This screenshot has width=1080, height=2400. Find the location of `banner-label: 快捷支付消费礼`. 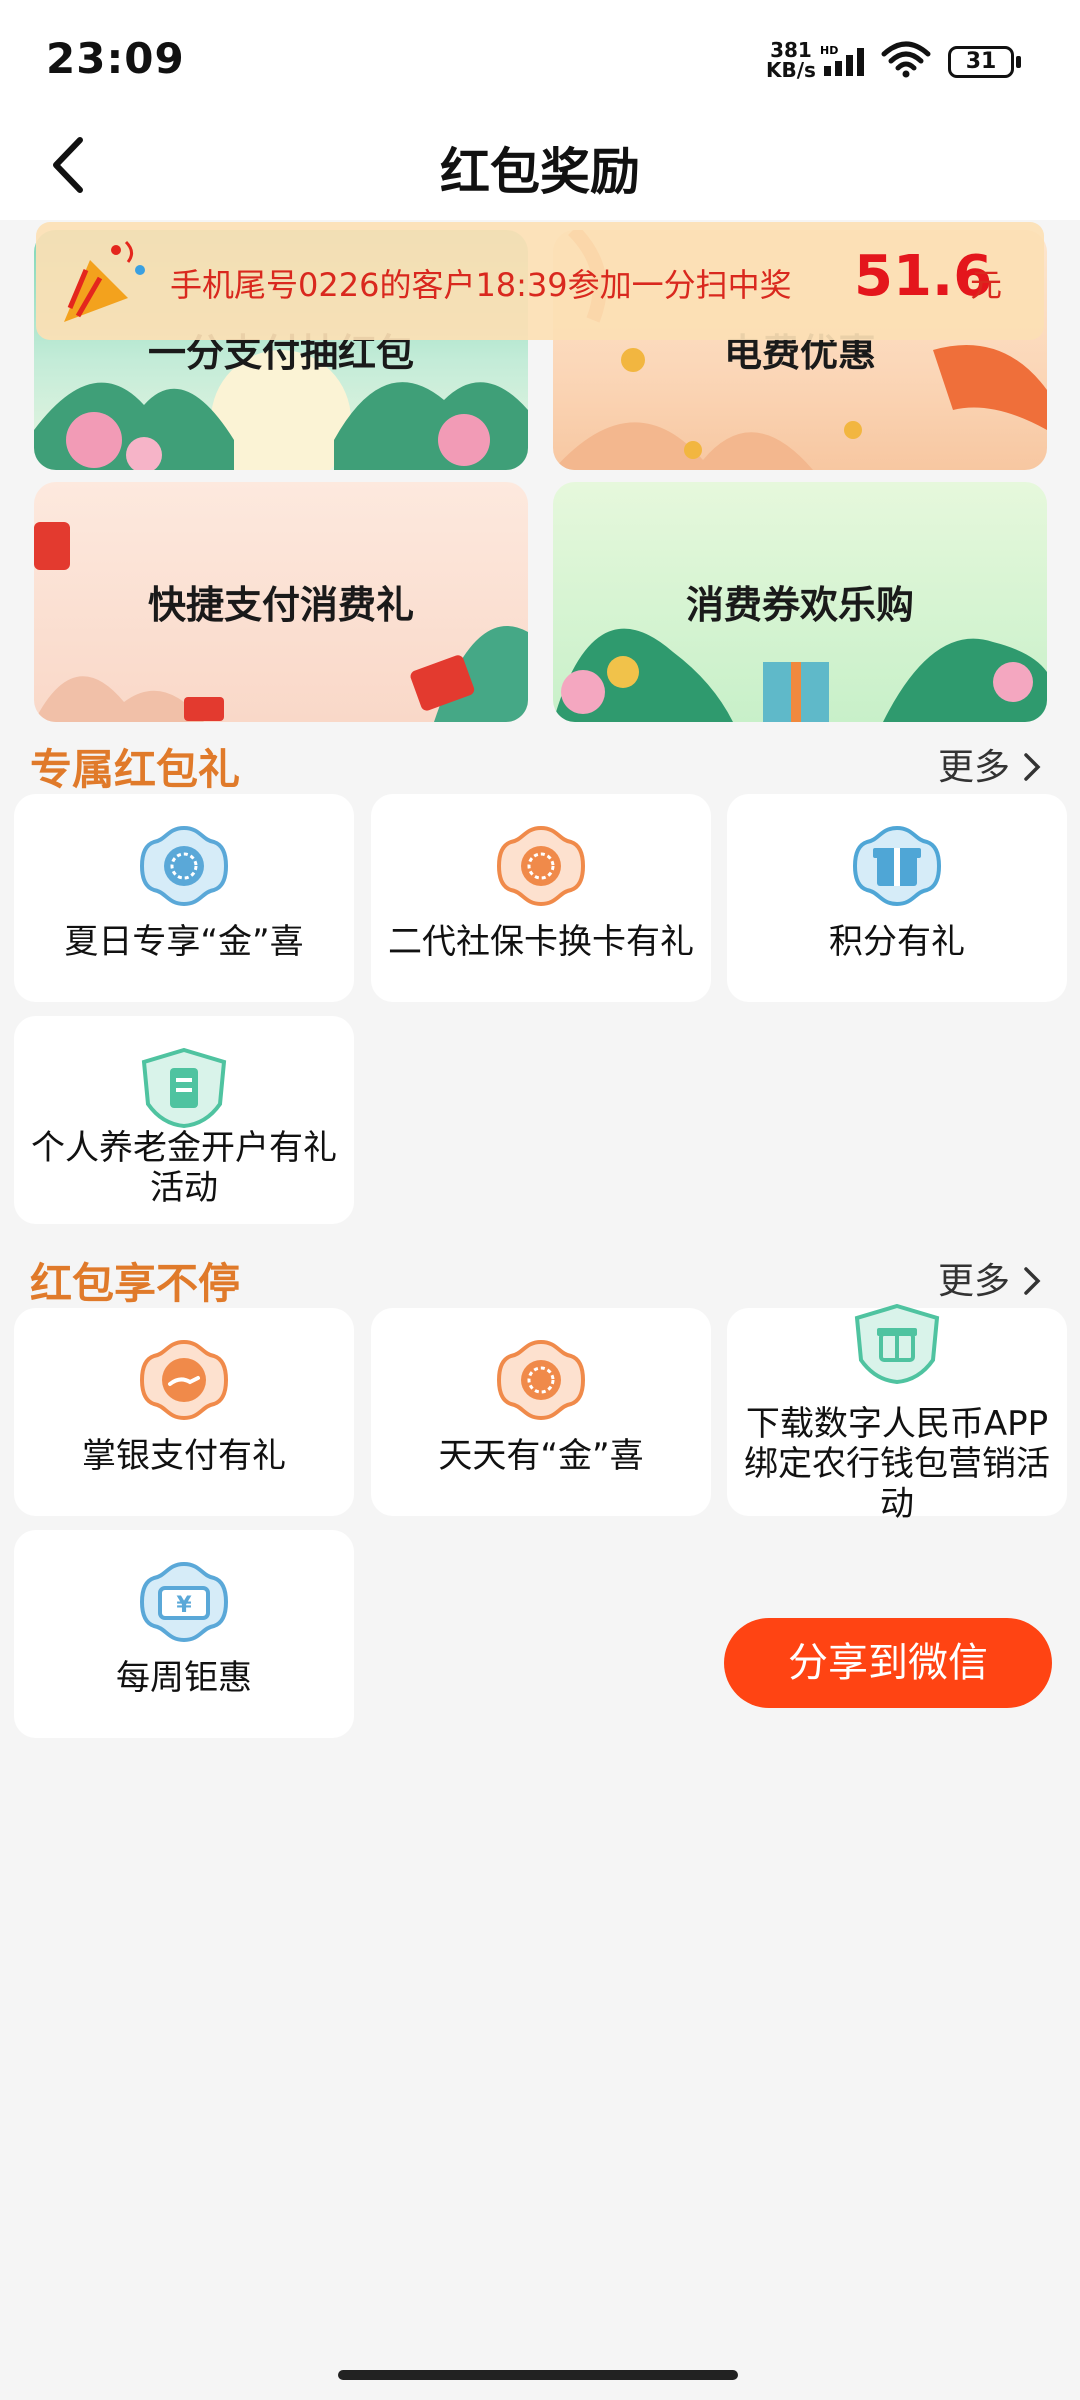

banner-label: 快捷支付消费礼 is located at coordinates (280, 605).